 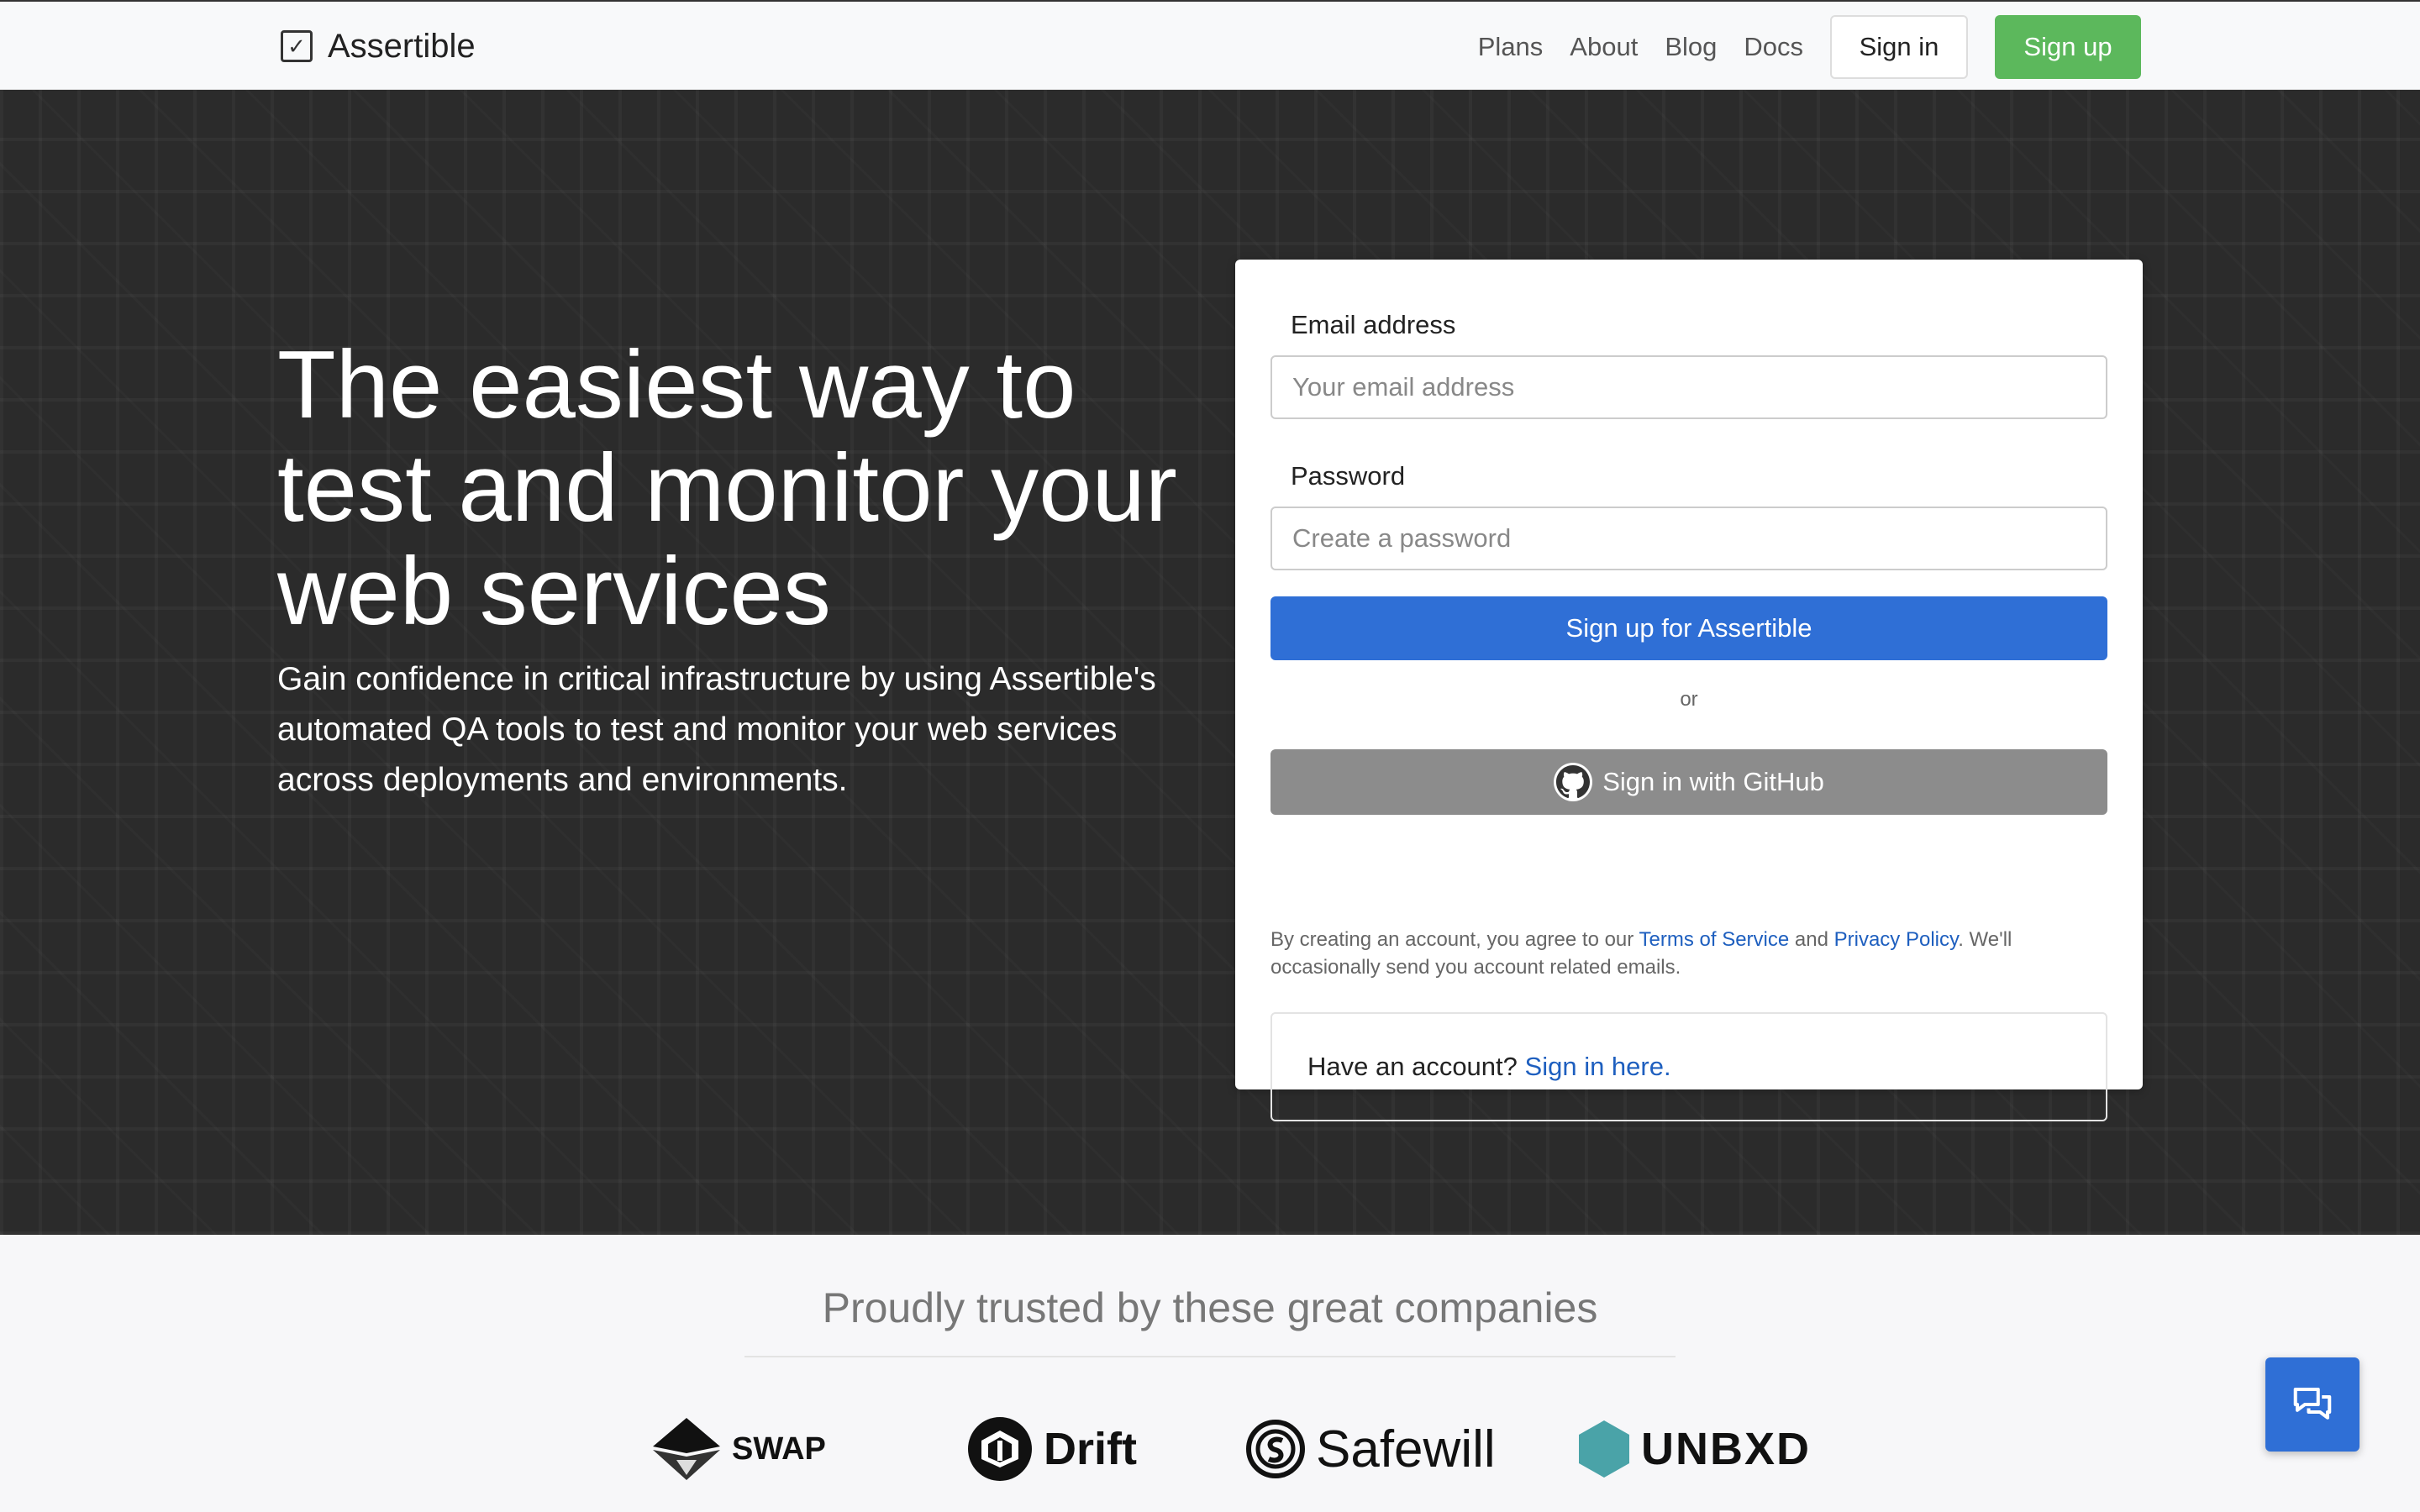 What do you see at coordinates (1689, 699) in the screenshot?
I see `or-divider: or` at bounding box center [1689, 699].